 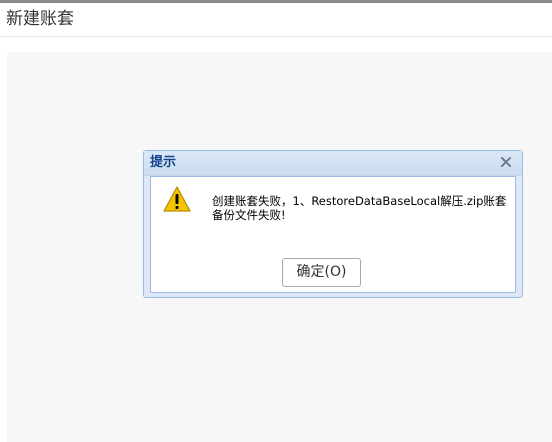 I want to click on ok-button: 确定(O), so click(x=321, y=272).